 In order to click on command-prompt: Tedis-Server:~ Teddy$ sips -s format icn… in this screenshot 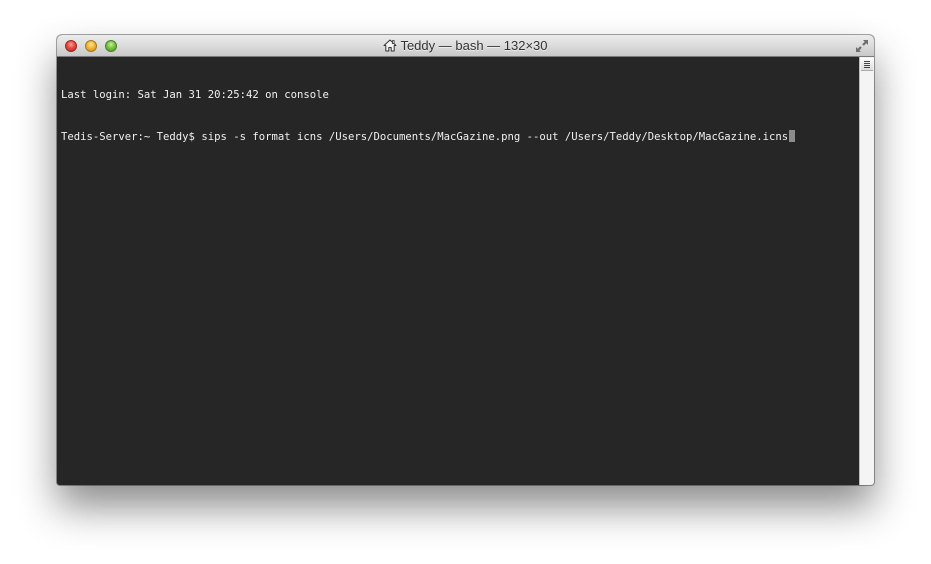, I will do `click(425, 137)`.